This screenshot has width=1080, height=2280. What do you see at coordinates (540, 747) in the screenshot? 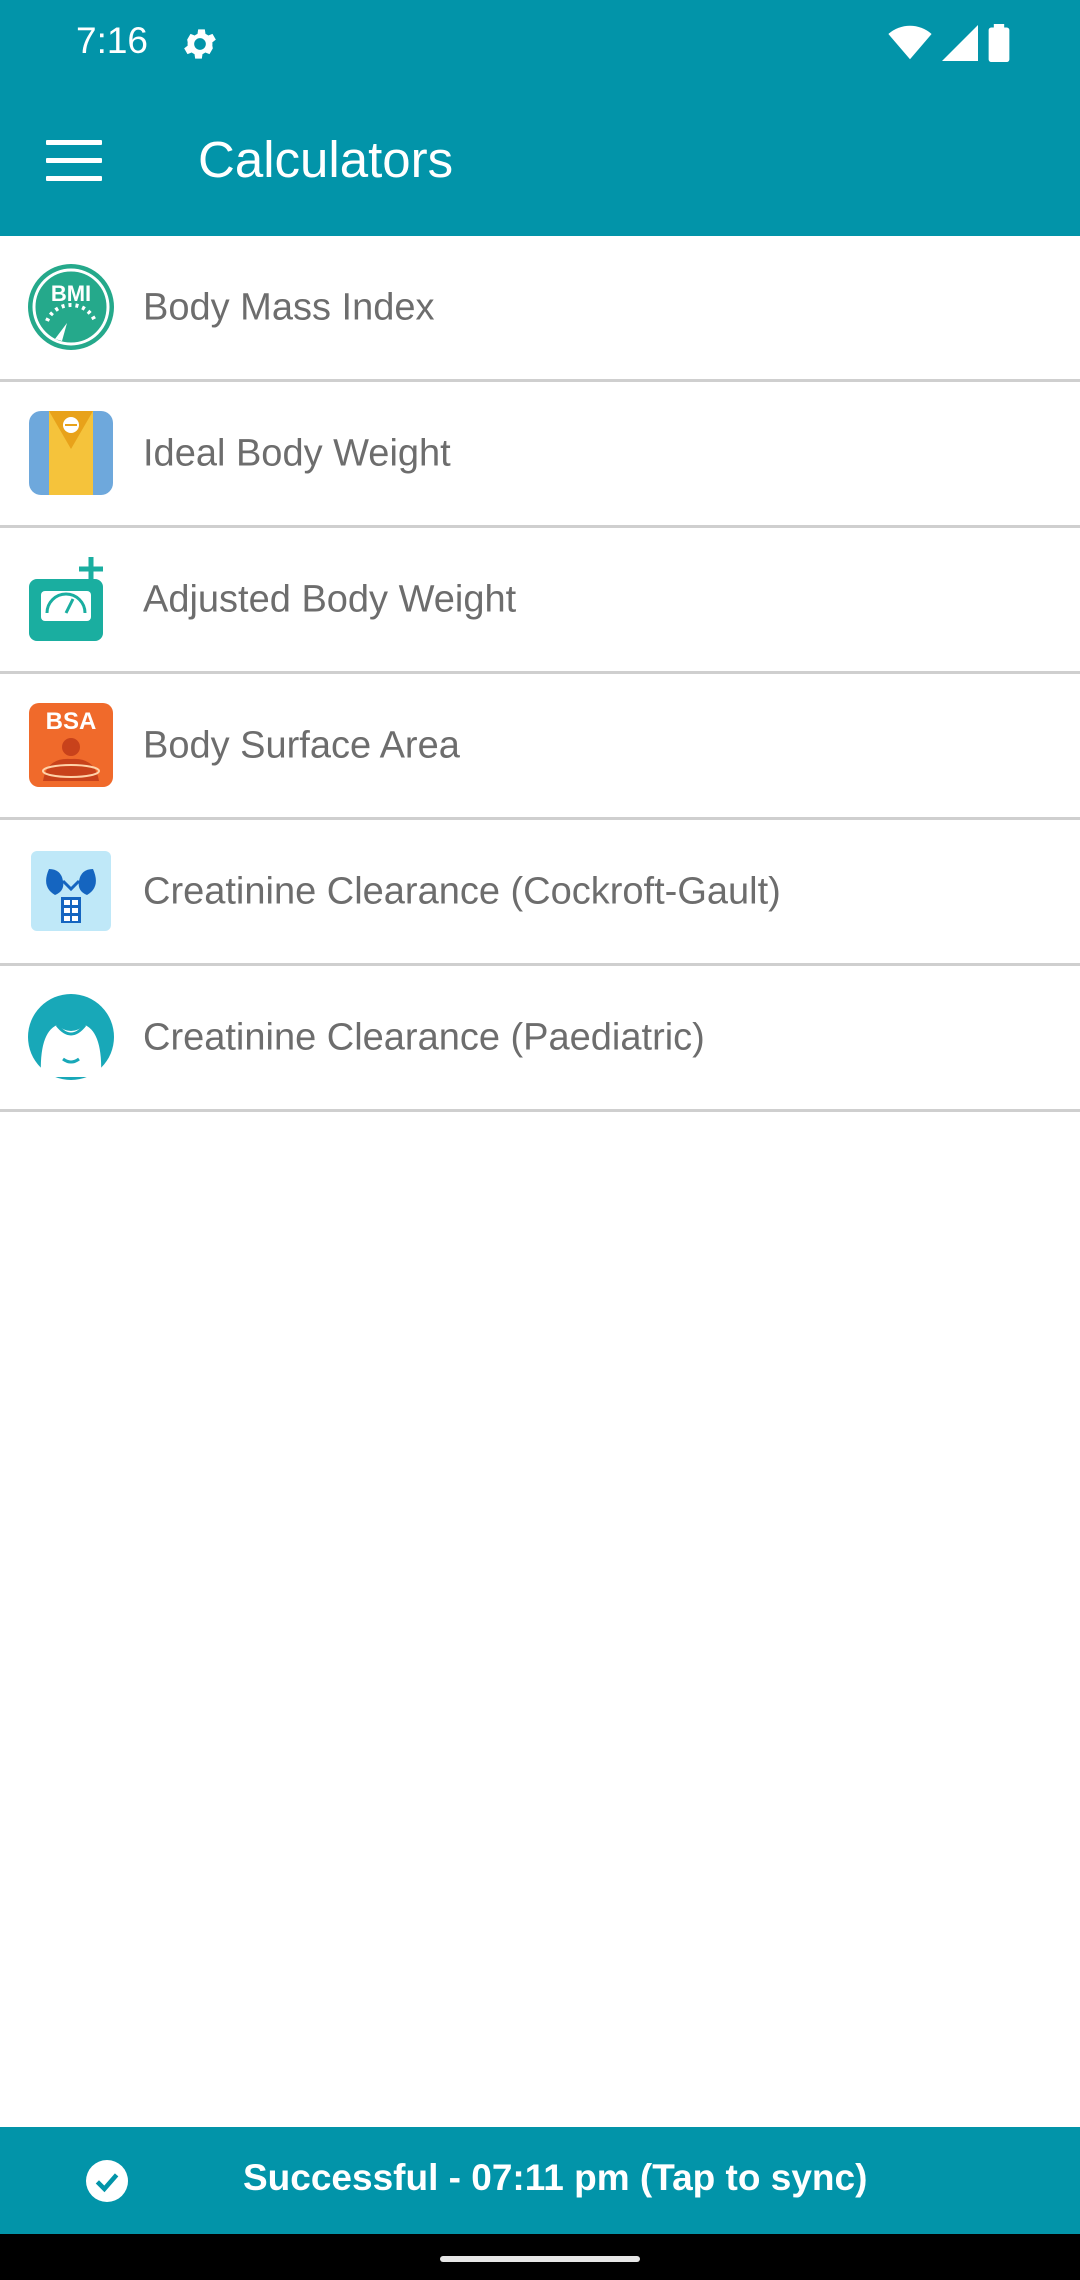
I see `list-item-body-surface-area: BSA Body Surface Area` at bounding box center [540, 747].